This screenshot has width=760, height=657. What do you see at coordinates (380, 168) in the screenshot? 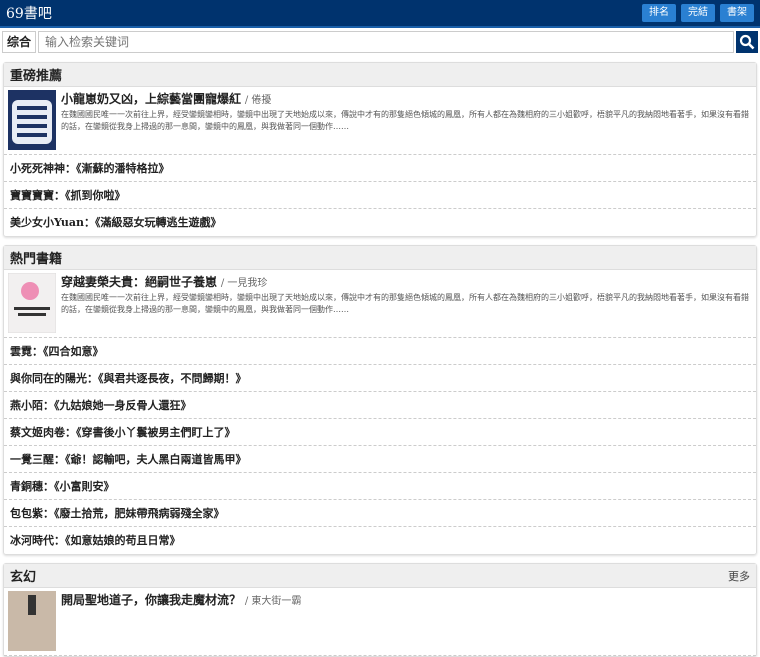
I see `list-item: 小死死神神：《漸蘇的潘特格拉》` at bounding box center [380, 168].